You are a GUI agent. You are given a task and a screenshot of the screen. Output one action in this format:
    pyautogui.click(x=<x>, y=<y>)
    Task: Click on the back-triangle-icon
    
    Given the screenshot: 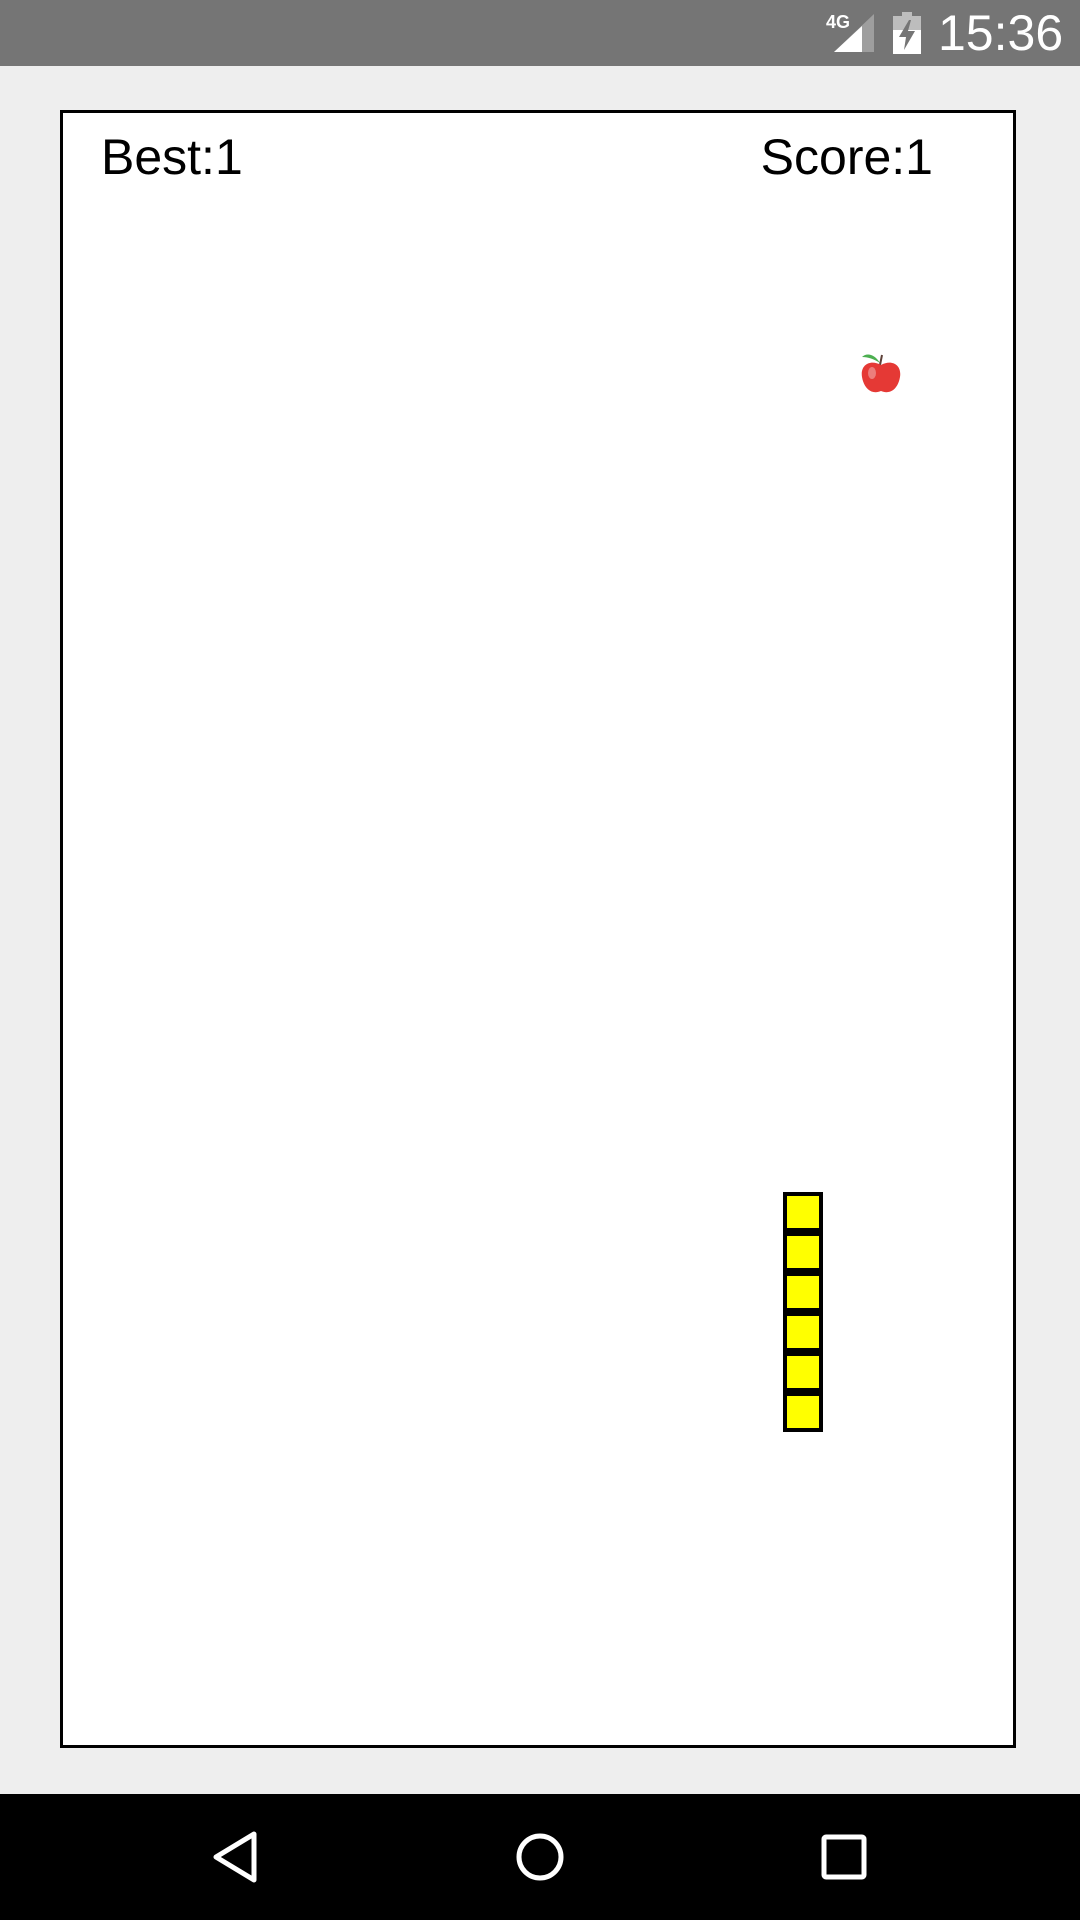 What is the action you would take?
    pyautogui.click(x=237, y=1857)
    